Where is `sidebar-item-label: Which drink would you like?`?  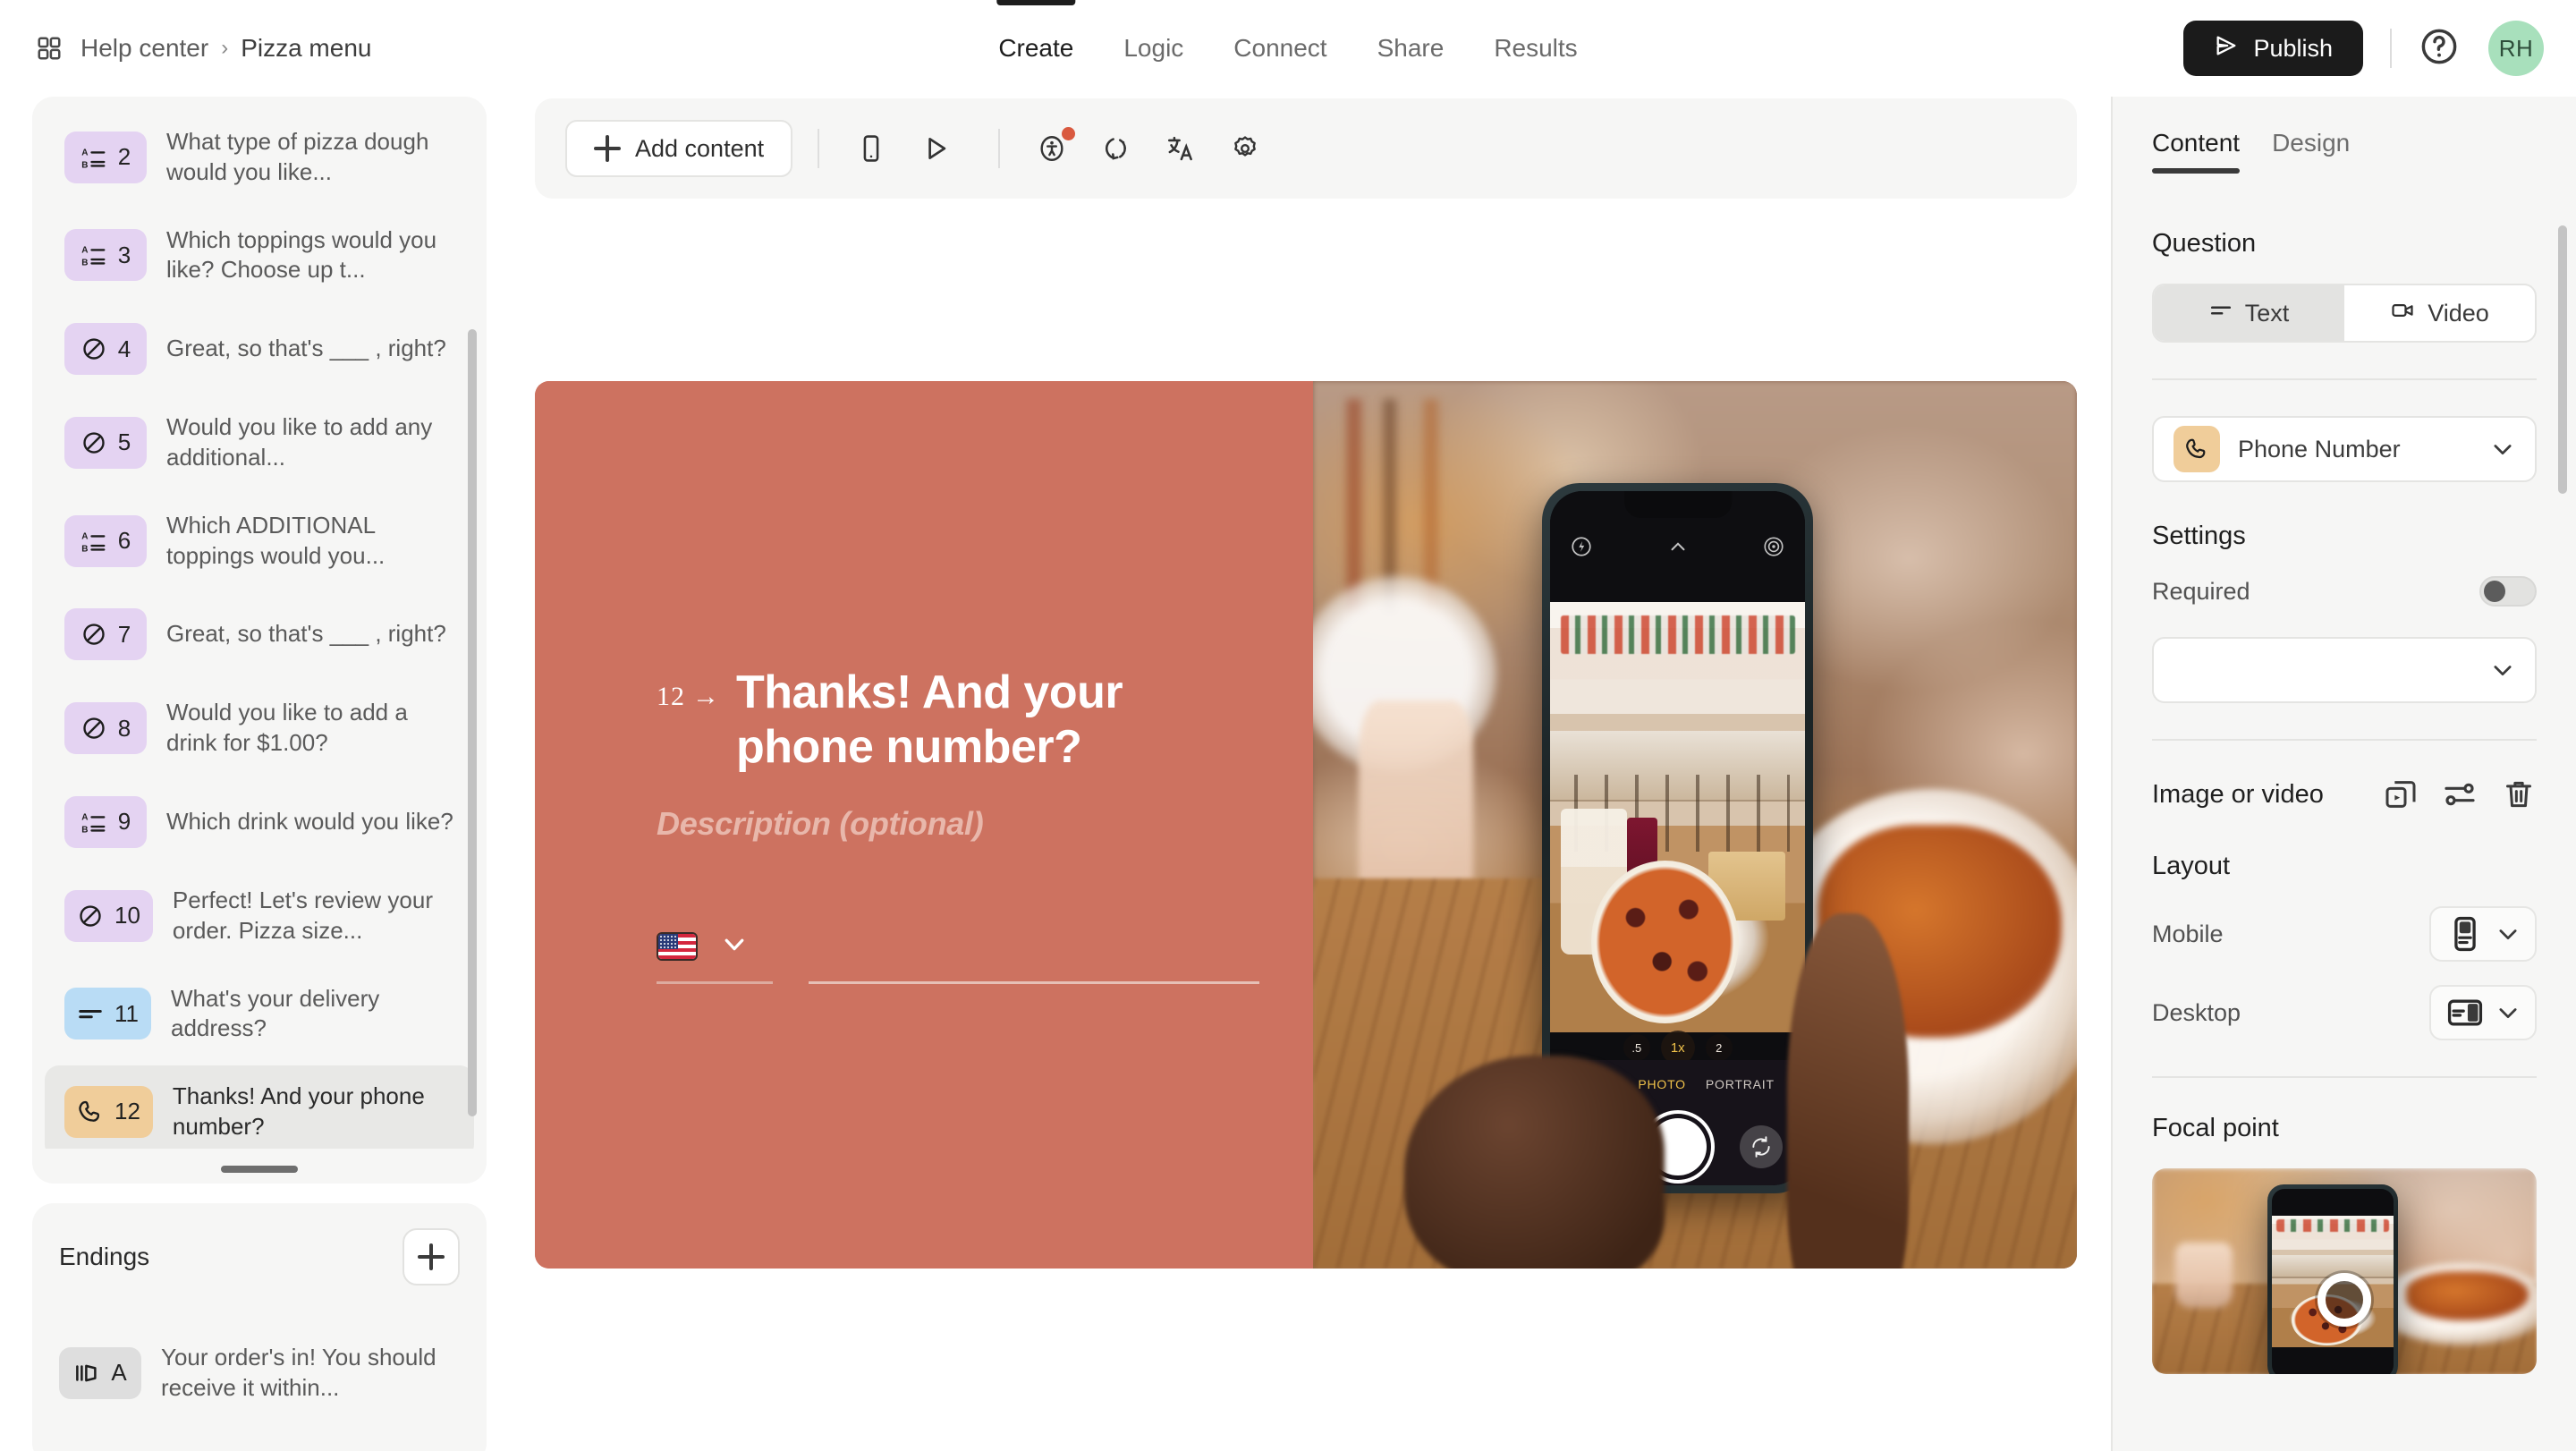
sidebar-item-label: Which drink would you like? is located at coordinates (309, 822).